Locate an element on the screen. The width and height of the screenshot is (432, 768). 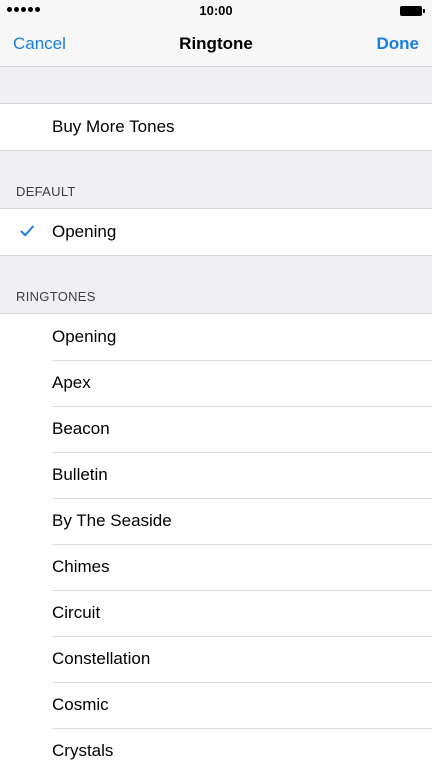
ringtone-row: Crystals is located at coordinates (216, 748).